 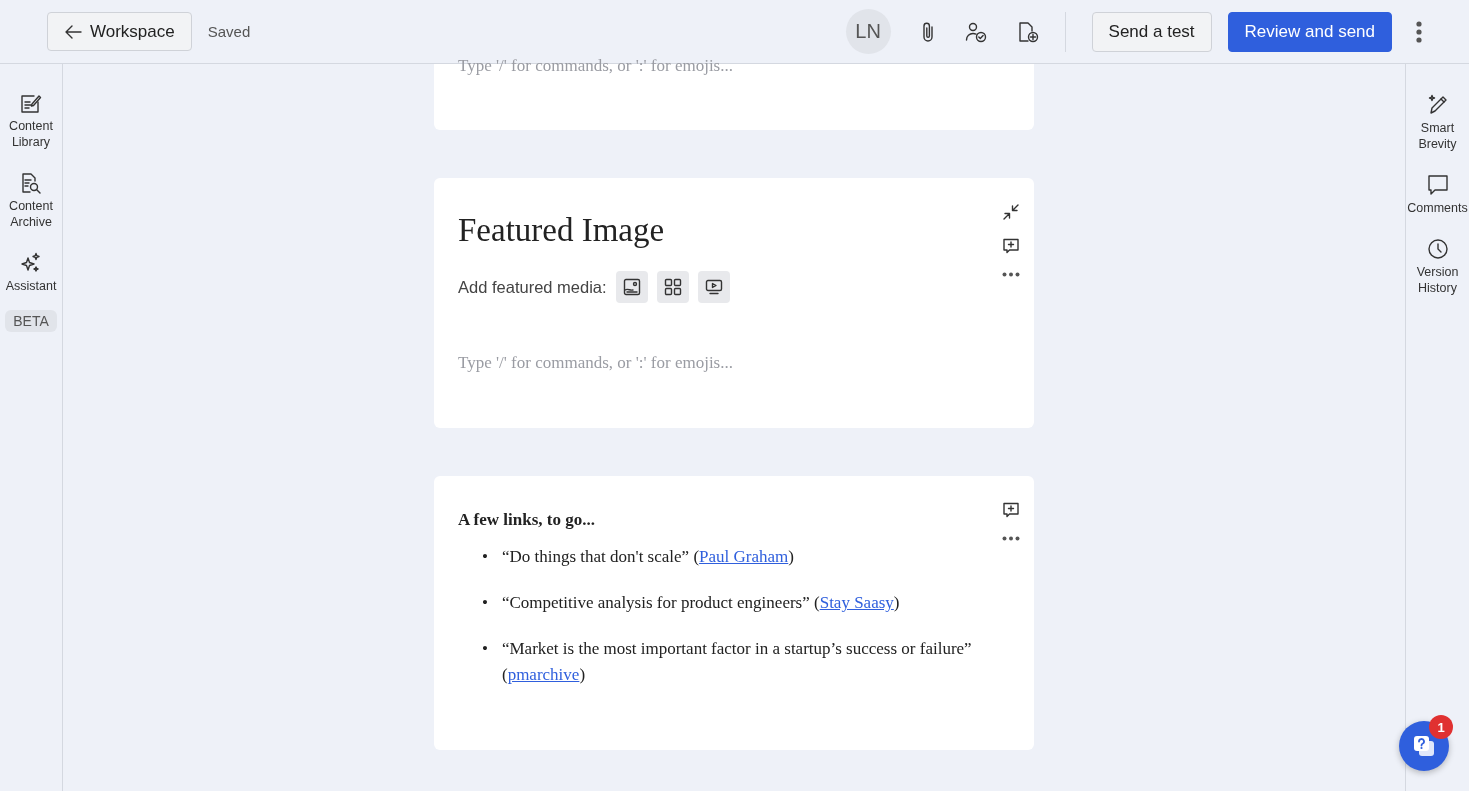 I want to click on list-item-text: “Competitive analysis for product engineers” (Stay Saasy), so click(x=700, y=603).